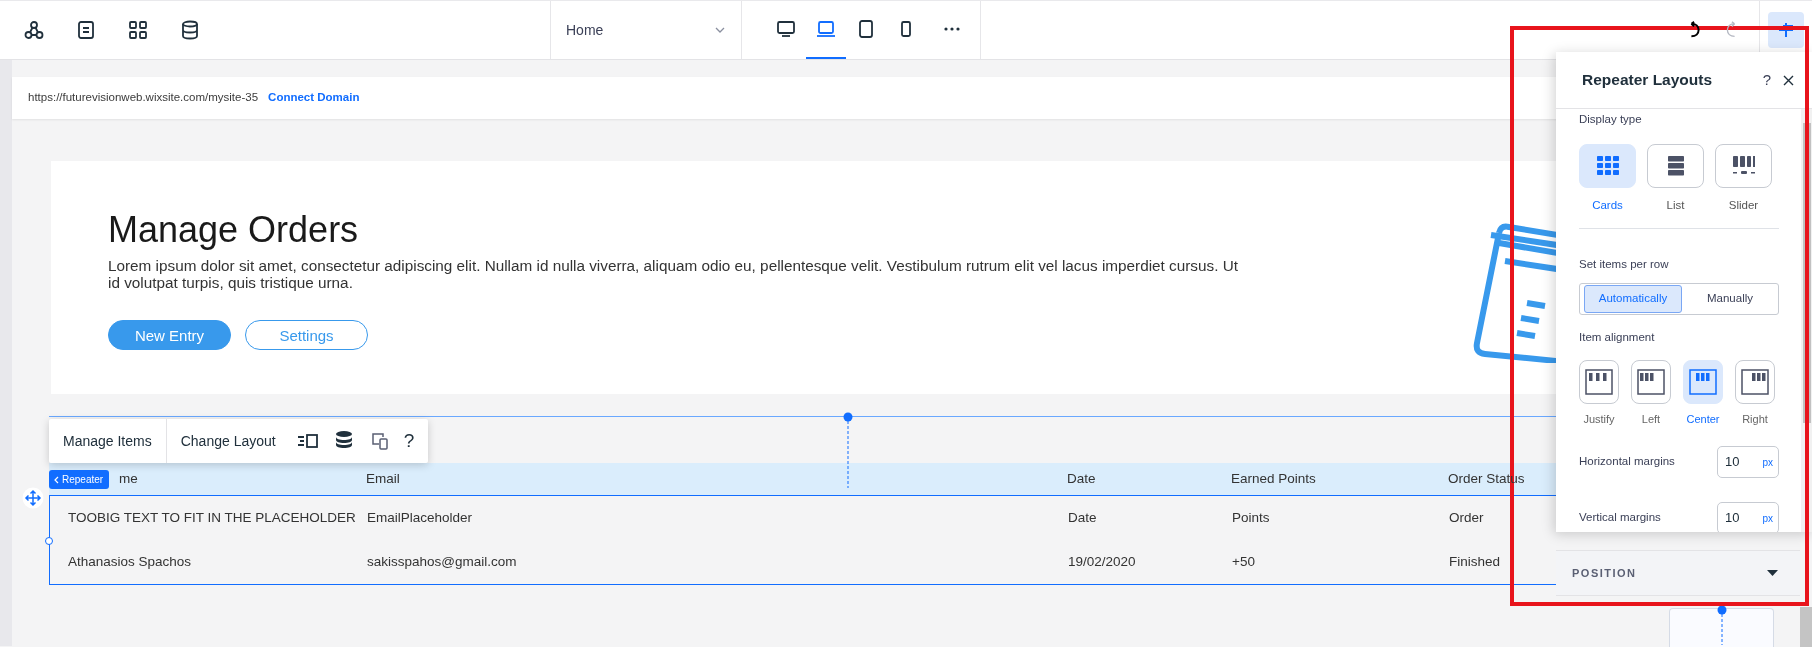  I want to click on description-text: Lorem ipsum dolor sit amet, consectetur adipiscing elit. Nullam id nulla viverra, aliquam odio eu, pellentesque velit. Vestibulum rutrum elit vel lacus imperdiet cursus. Ut id volutpat turpis, quis tristique urna., so click(673, 274).